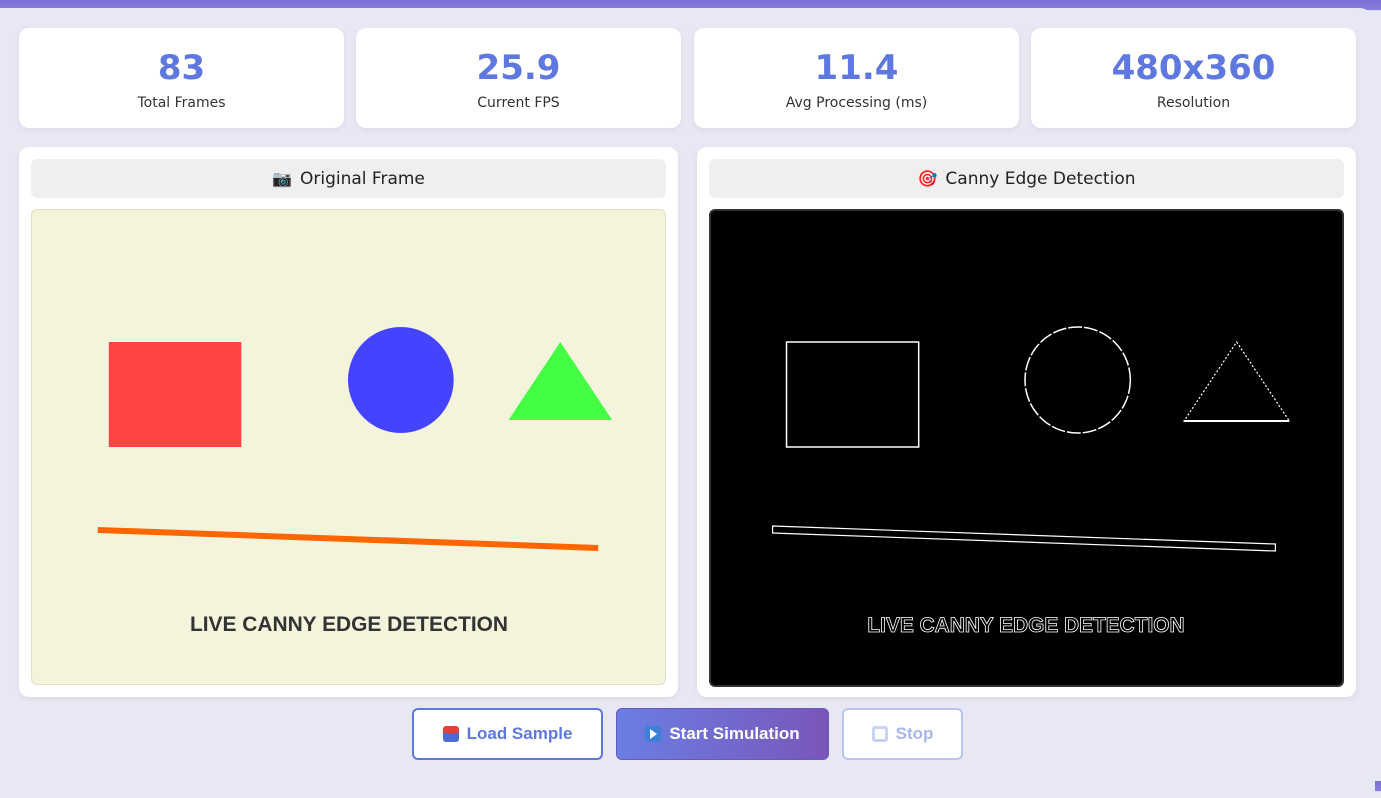 This screenshot has height=798, width=1381. I want to click on stop-button: Stop, so click(902, 734).